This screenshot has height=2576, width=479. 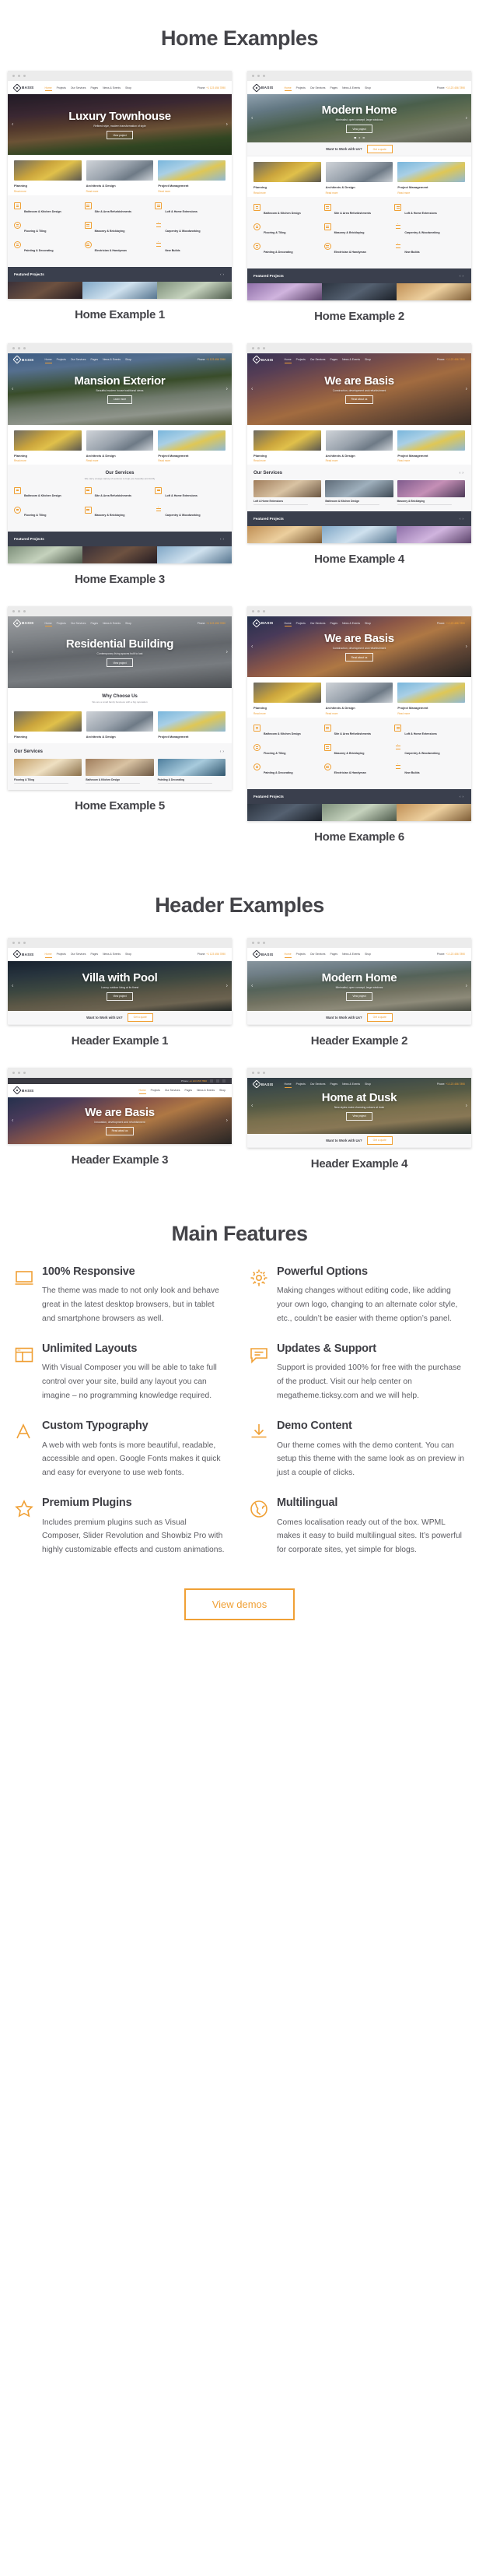 I want to click on service-tile: Painting & Decorating, so click(x=191, y=771).